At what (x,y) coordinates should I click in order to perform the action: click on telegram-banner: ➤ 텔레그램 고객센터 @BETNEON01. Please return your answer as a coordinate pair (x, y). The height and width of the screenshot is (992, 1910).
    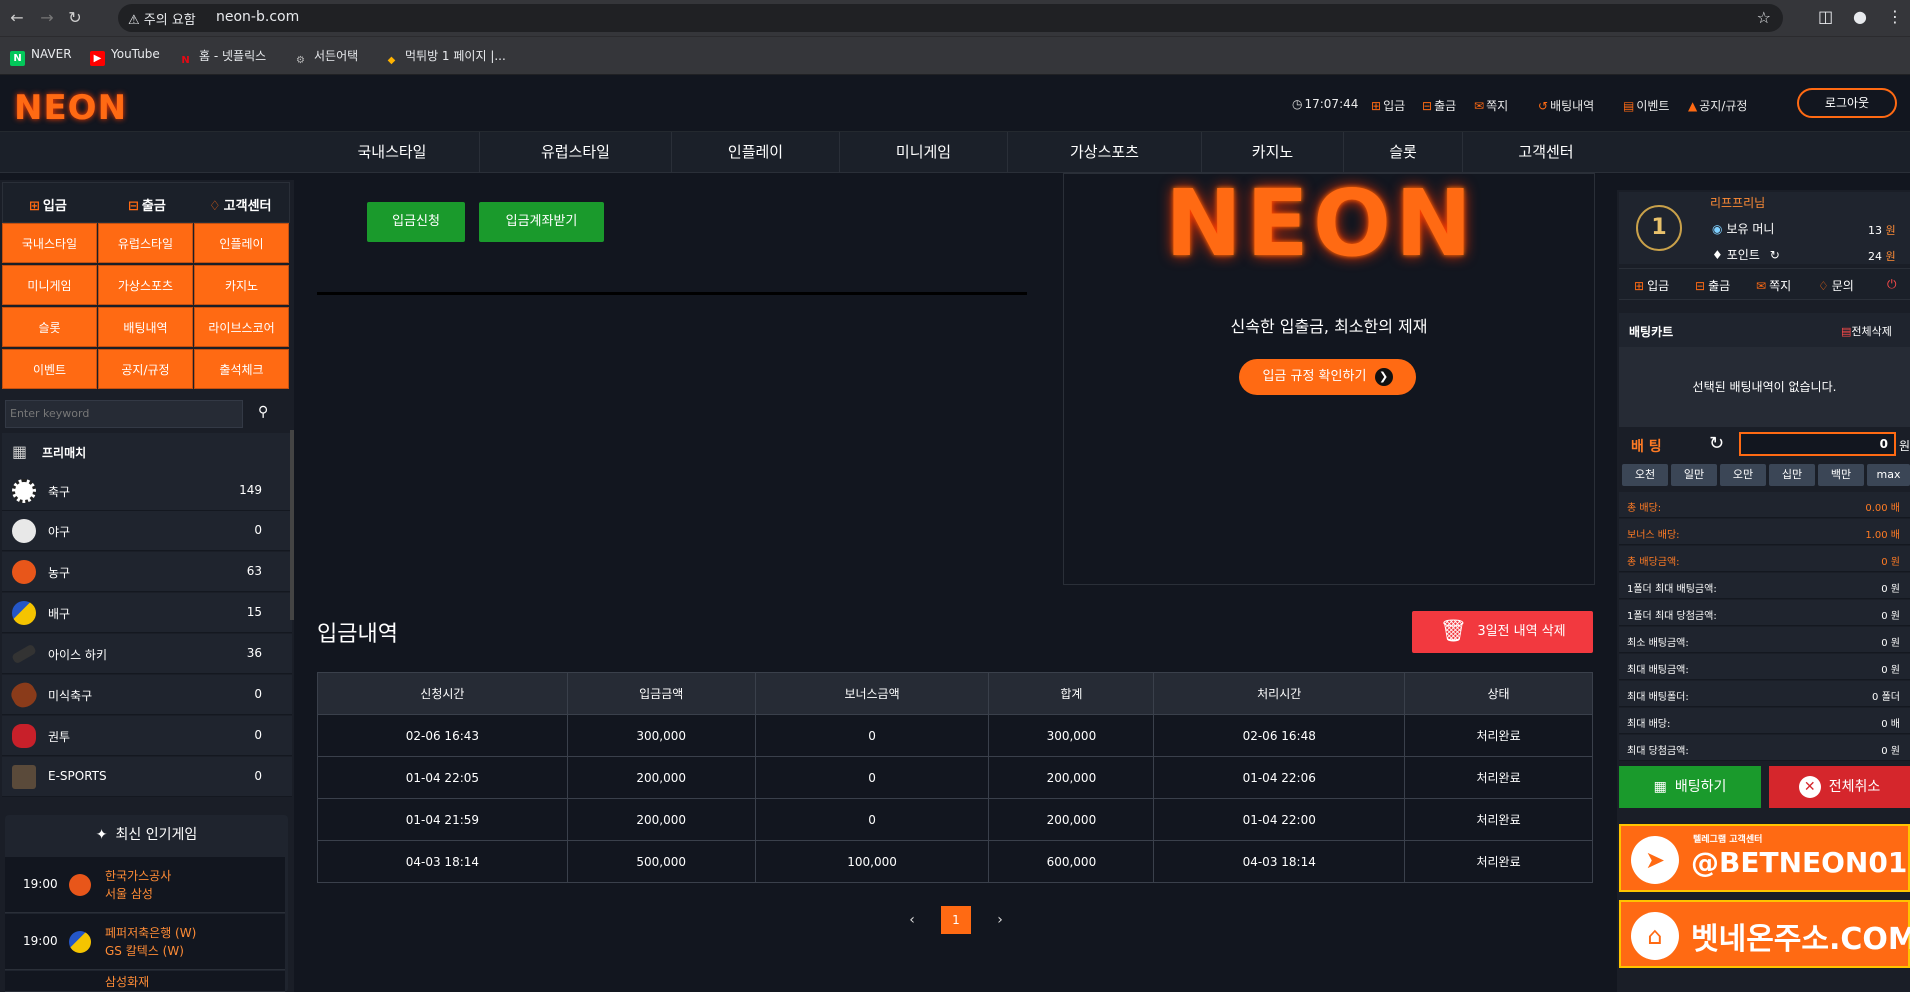
    Looking at the image, I should click on (1764, 858).